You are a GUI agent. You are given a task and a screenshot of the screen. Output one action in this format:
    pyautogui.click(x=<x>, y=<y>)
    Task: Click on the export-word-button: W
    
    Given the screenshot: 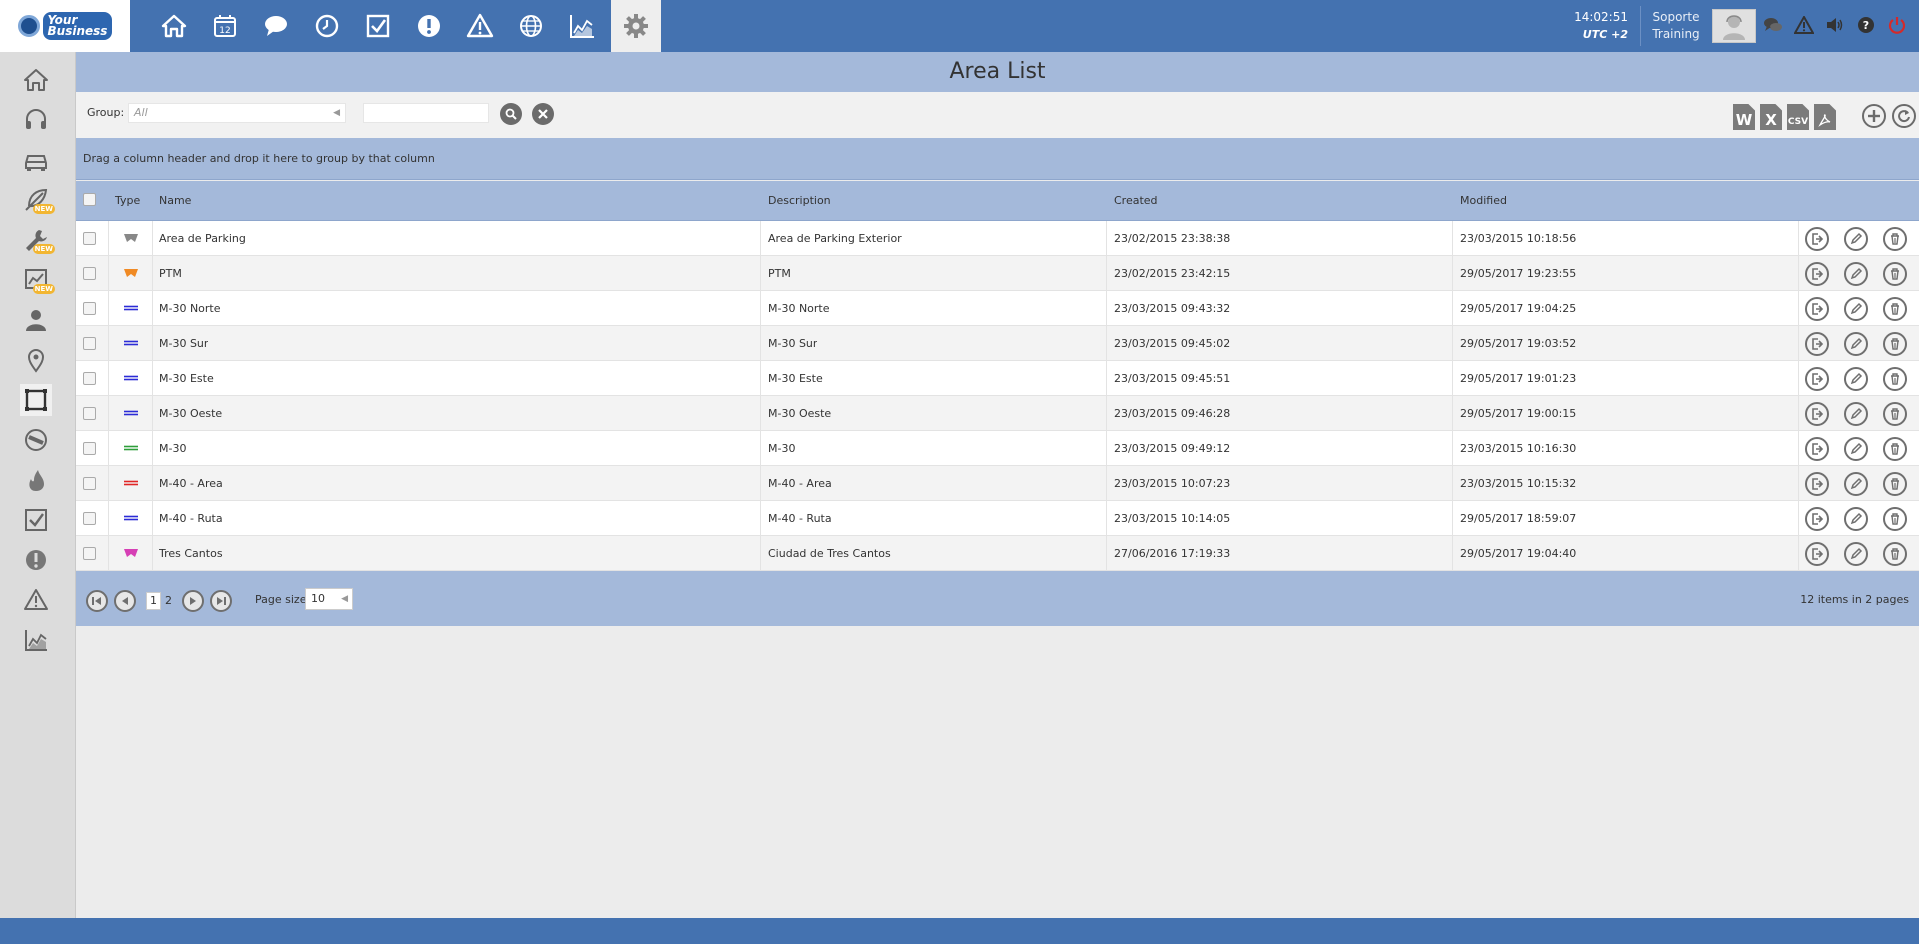 What is the action you would take?
    pyautogui.click(x=1744, y=117)
    